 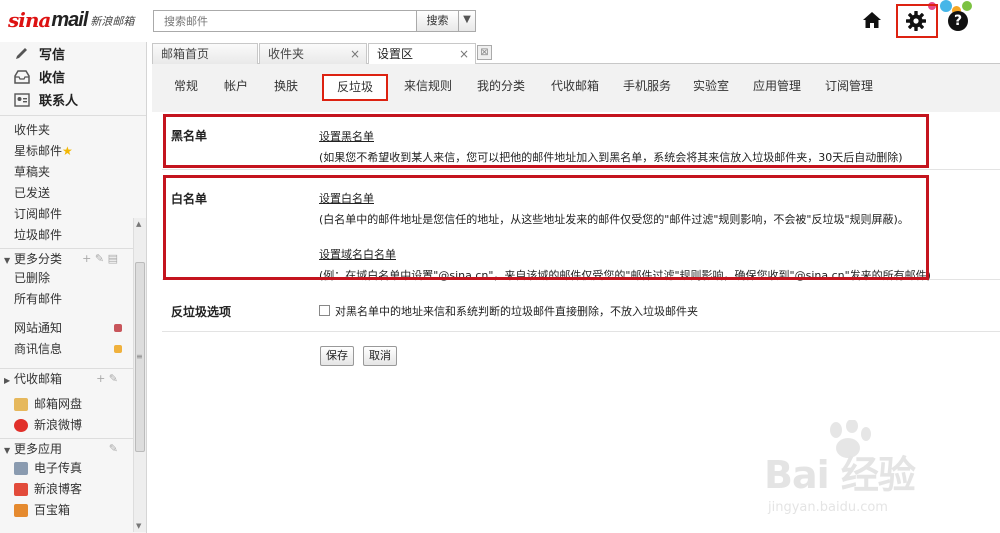 I want to click on settings-tab-proxy-mailbox: 代收邮箱, so click(x=575, y=86).